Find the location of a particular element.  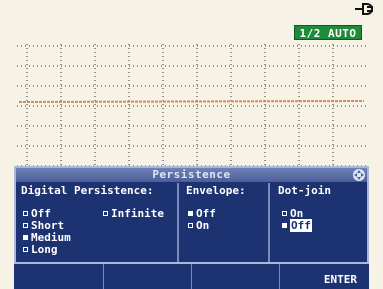

digital-persistence-header: Digital Persistence: is located at coordinates (87, 190).